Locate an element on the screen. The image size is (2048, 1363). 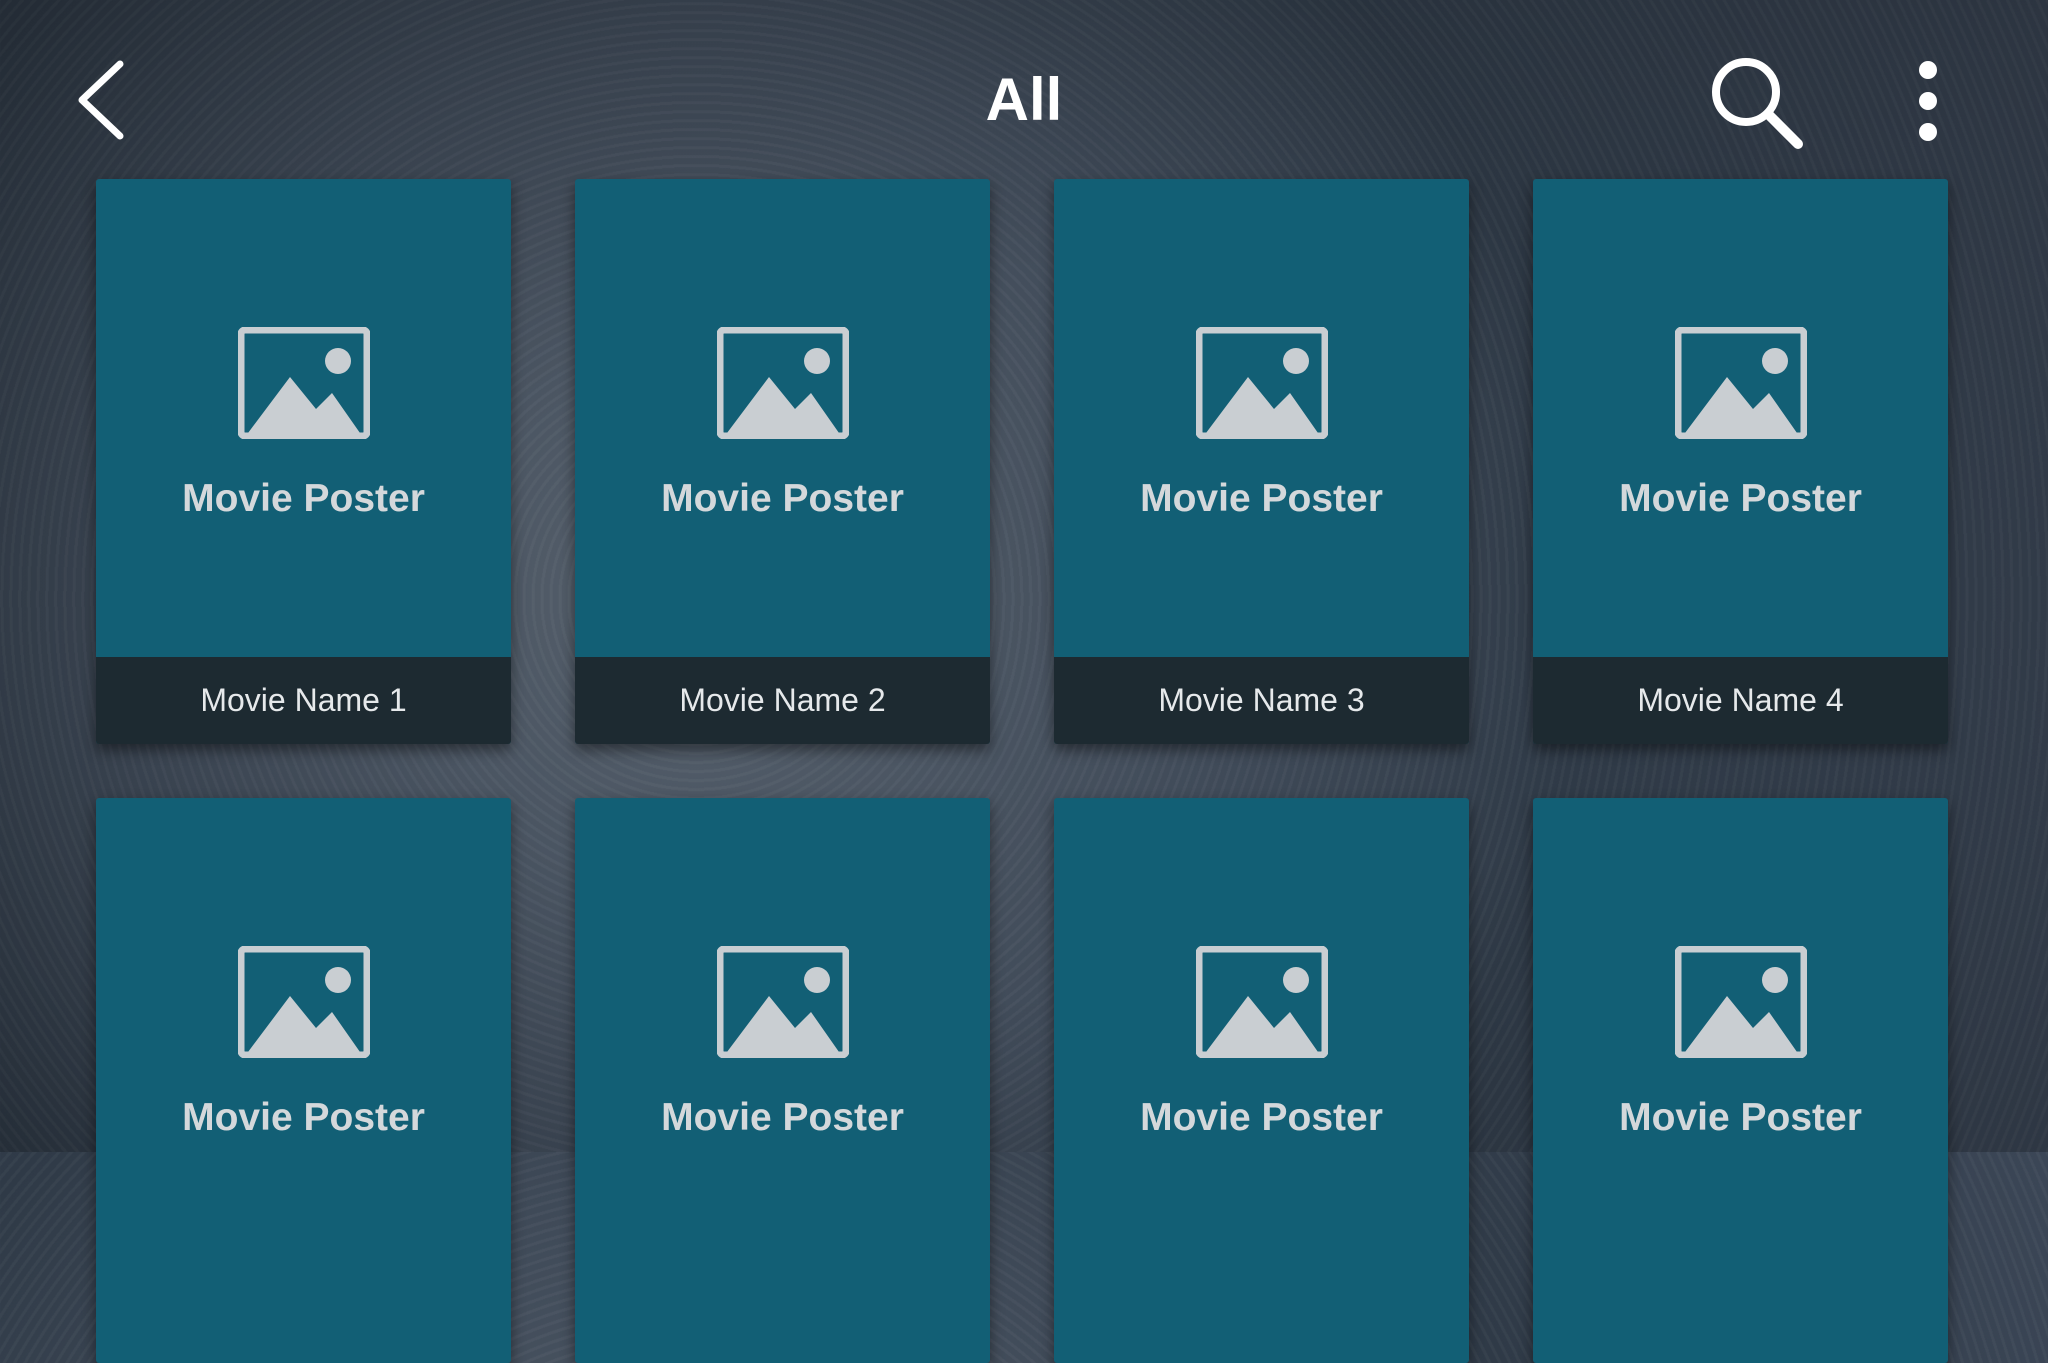
movie-card: Movie Poster Movie Name 3 is located at coordinates (1261, 461).